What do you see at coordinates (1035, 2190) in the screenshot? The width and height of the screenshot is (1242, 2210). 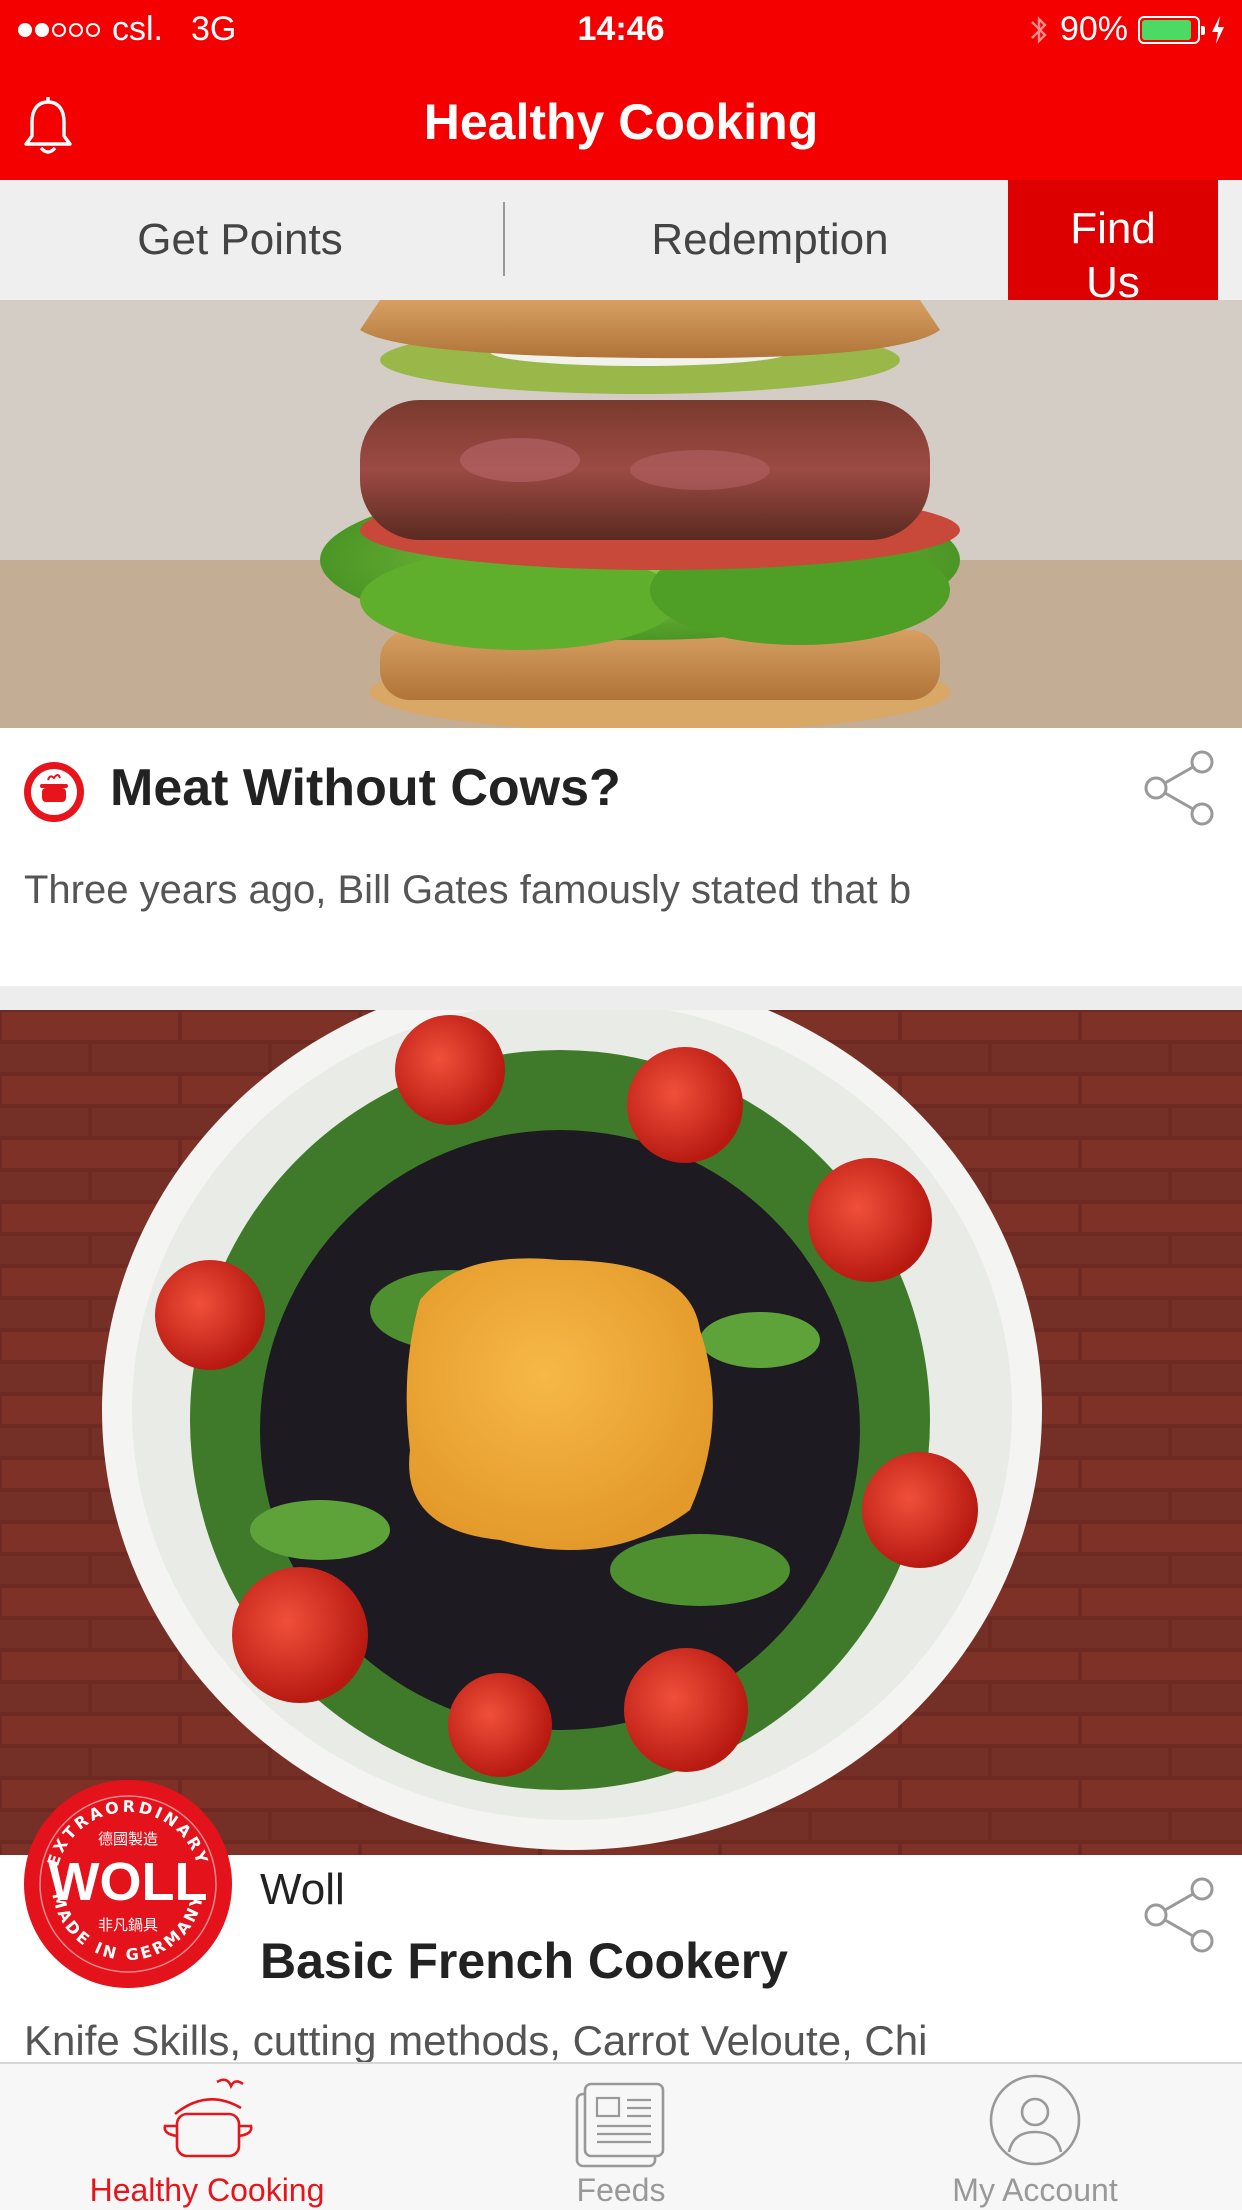 I see `tab-label: My Account` at bounding box center [1035, 2190].